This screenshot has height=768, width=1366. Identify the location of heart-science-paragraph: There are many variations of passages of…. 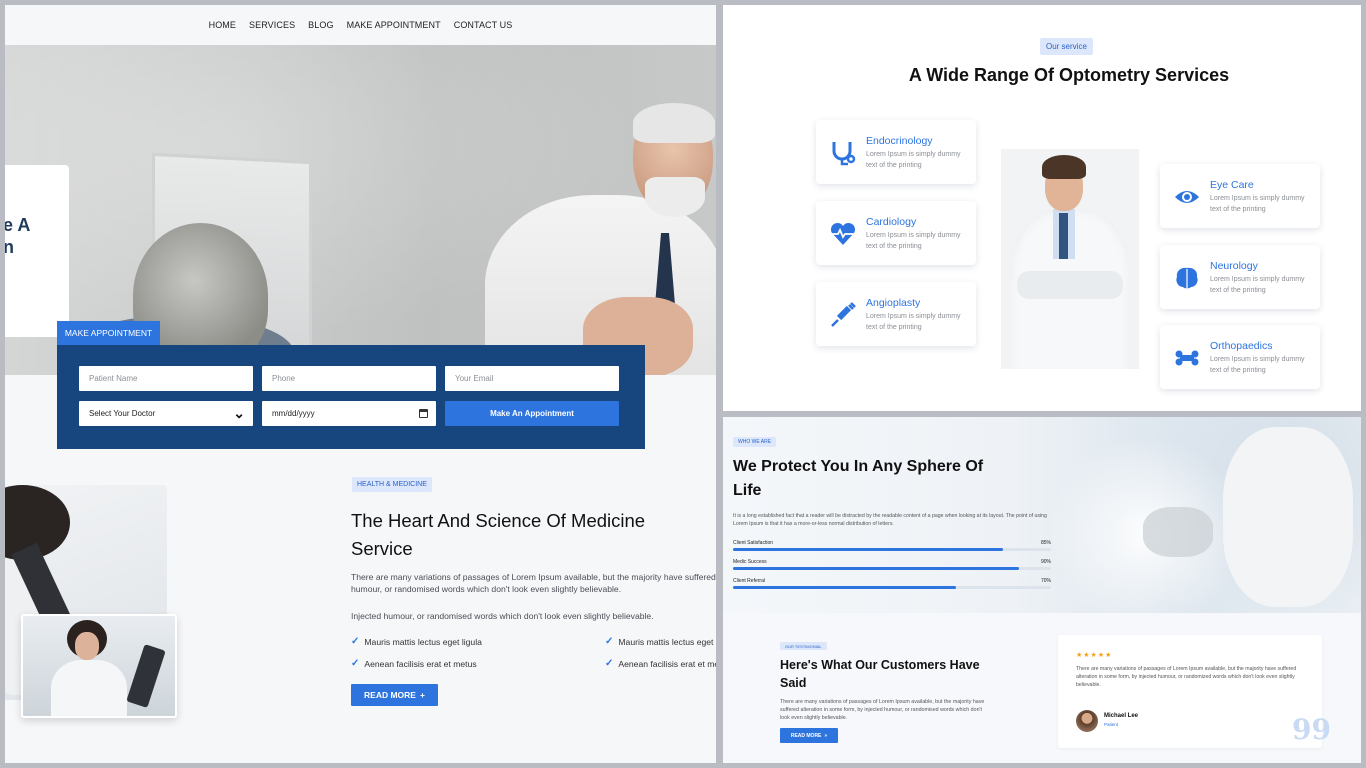
(533, 583).